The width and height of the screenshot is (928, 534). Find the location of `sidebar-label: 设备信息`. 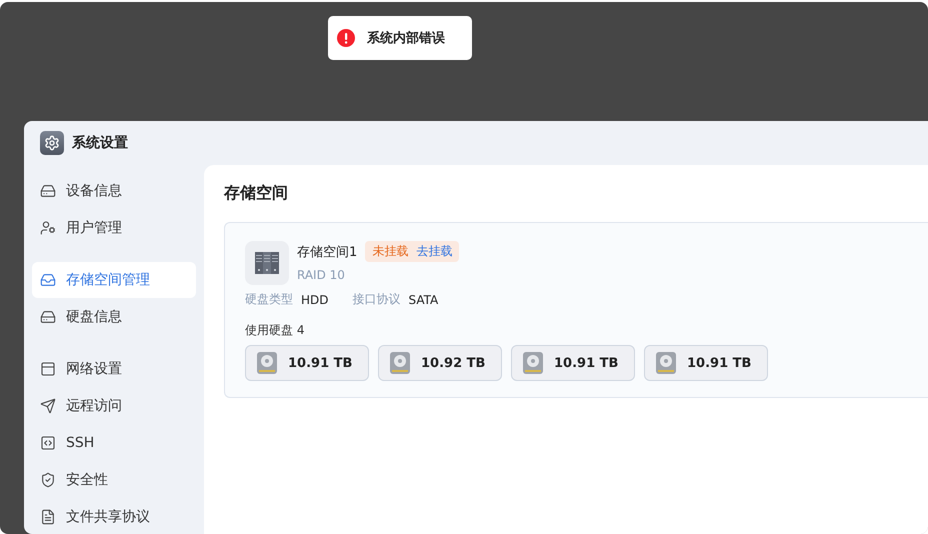

sidebar-label: 设备信息 is located at coordinates (94, 191).